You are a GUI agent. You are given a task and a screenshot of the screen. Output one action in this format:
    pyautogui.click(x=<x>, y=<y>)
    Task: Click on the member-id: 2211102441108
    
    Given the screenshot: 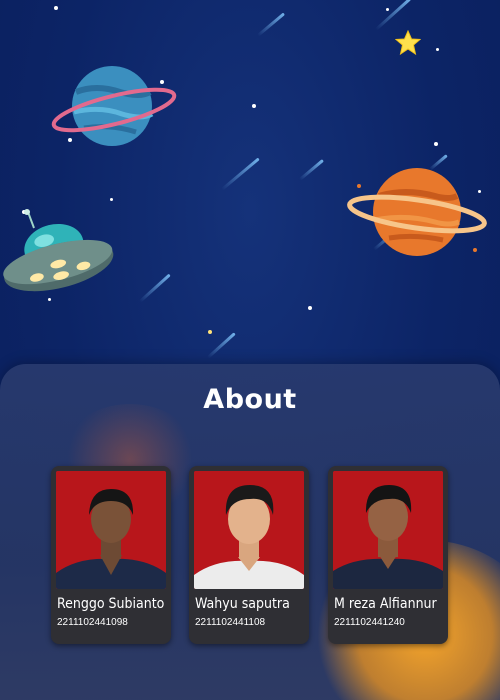 What is the action you would take?
    pyautogui.click(x=230, y=622)
    